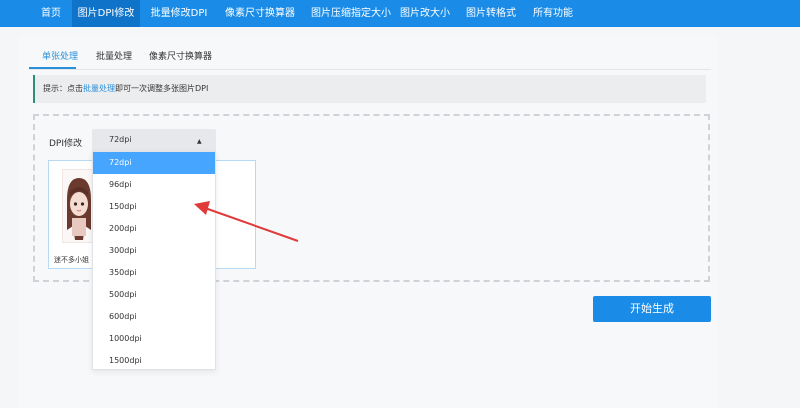 The width and height of the screenshot is (800, 408). I want to click on dpi-option-1000: 1000dpi, so click(154, 339).